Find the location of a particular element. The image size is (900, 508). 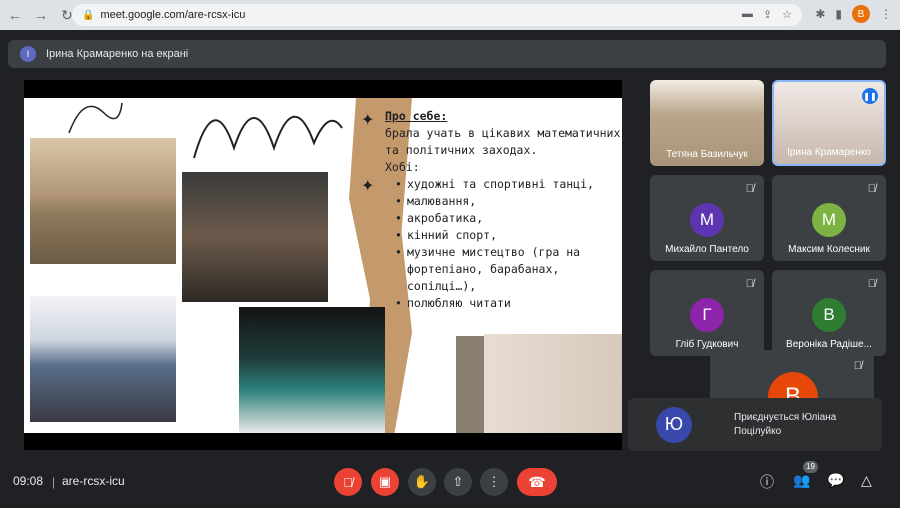

hand-icon: ✋ is located at coordinates (422, 481).